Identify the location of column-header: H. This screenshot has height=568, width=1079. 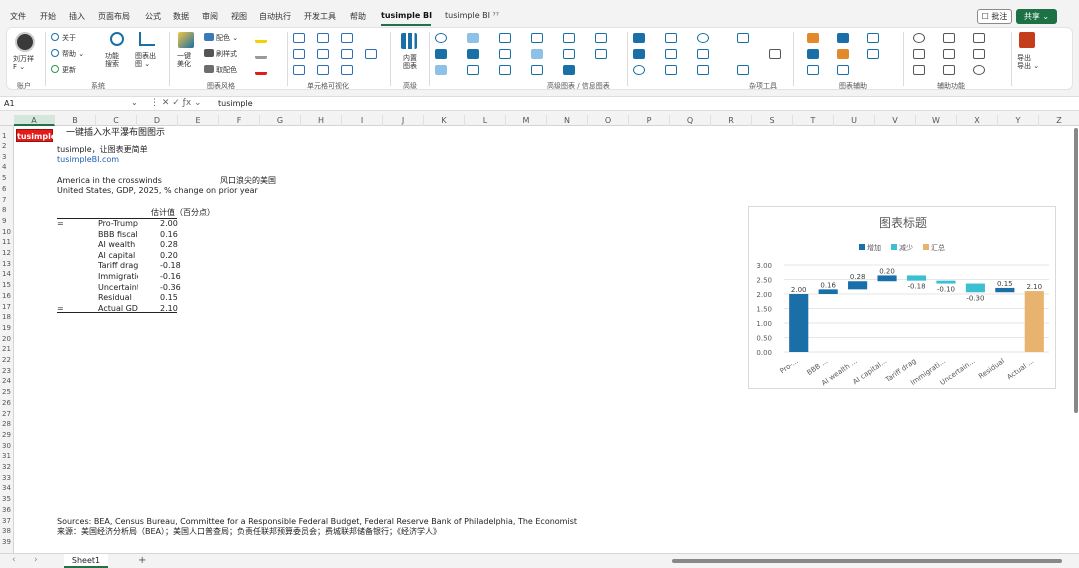
(321, 120).